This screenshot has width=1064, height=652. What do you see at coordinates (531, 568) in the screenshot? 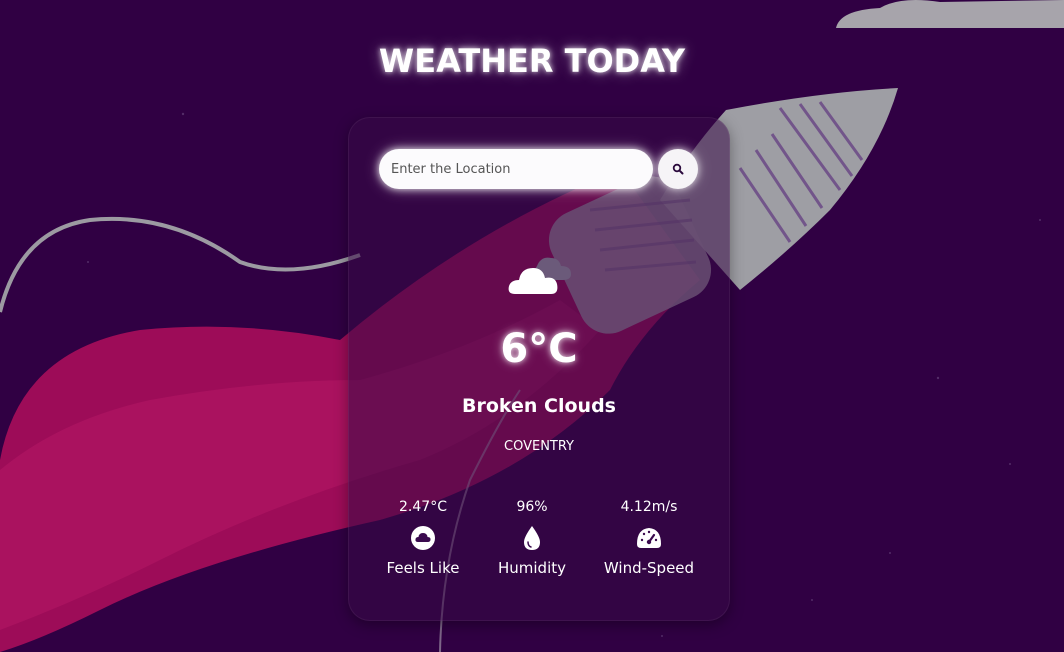
I see `humidity-label: Humidity` at bounding box center [531, 568].